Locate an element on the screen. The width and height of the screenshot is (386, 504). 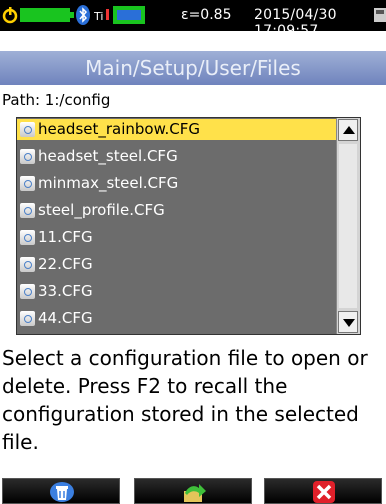
function-key-bar is located at coordinates (193, 491).